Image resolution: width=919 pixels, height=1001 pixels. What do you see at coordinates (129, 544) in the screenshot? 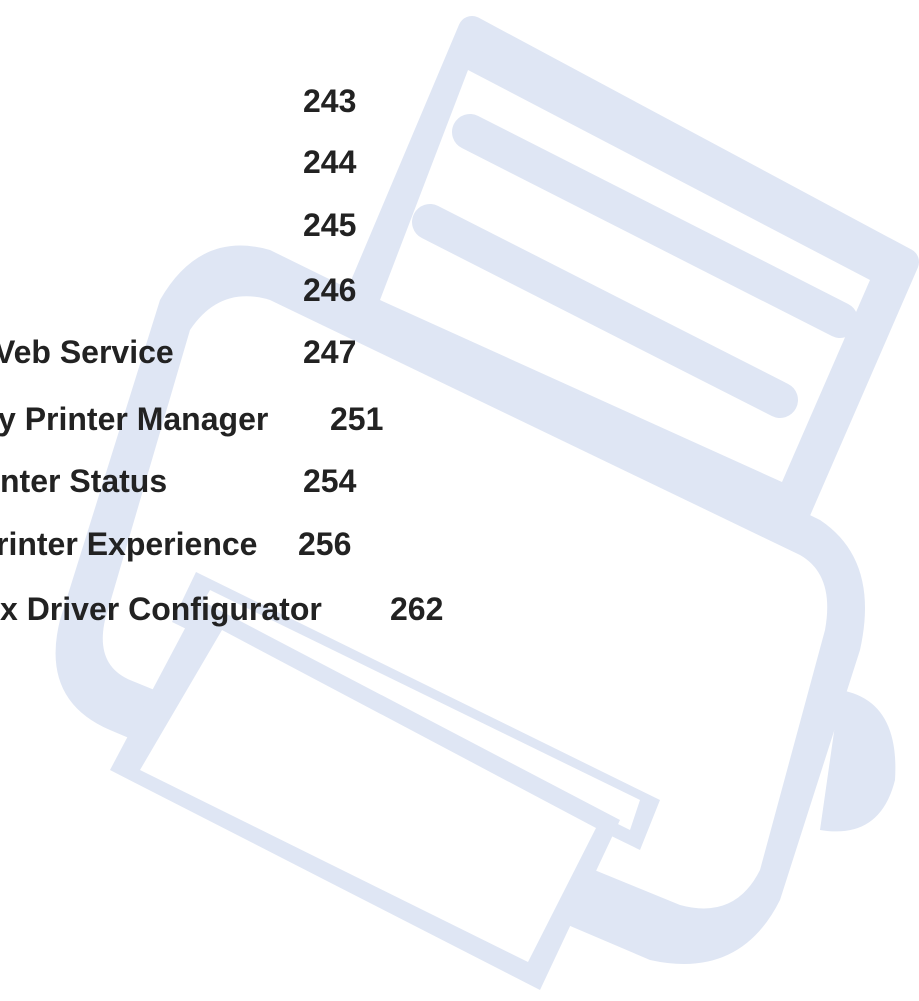
I see `toc-entry-title: rinter Experience` at bounding box center [129, 544].